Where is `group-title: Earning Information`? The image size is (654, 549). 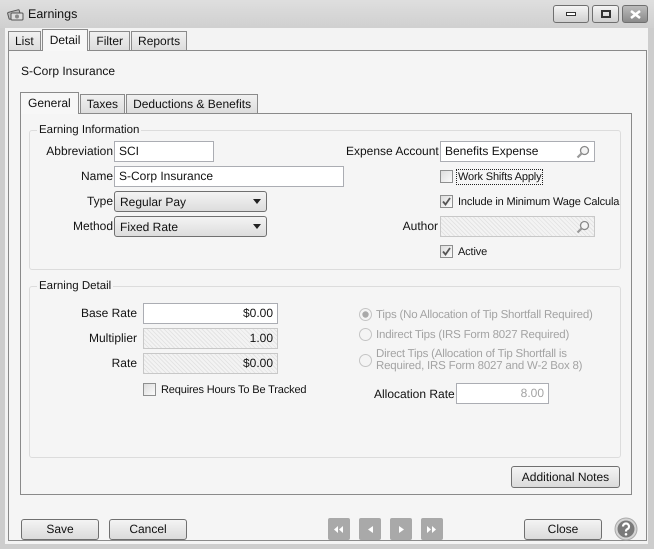
group-title: Earning Information is located at coordinates (89, 130).